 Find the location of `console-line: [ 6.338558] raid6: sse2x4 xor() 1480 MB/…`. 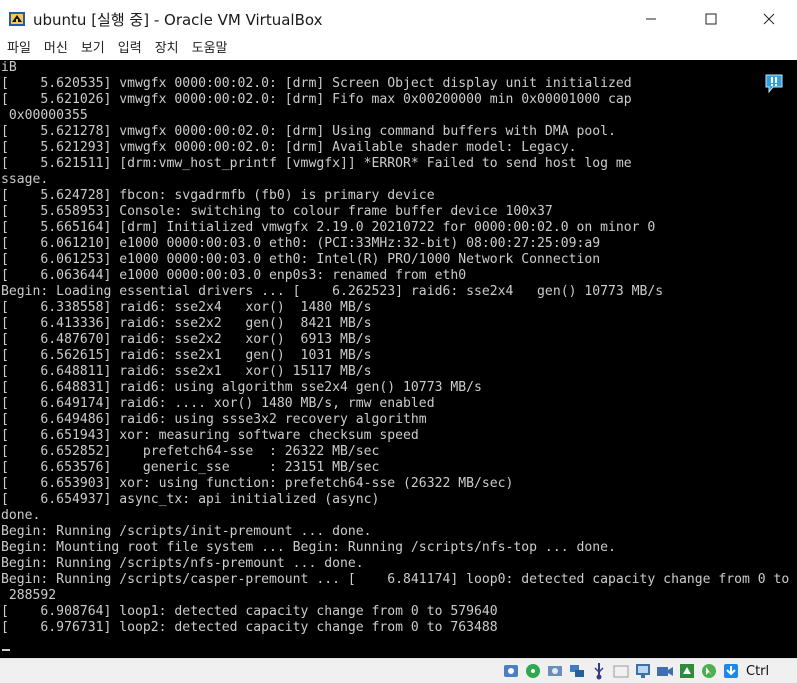

console-line: [ 6.338558] raid6: sse2x4 xor() 1480 MB/… is located at coordinates (186, 307).